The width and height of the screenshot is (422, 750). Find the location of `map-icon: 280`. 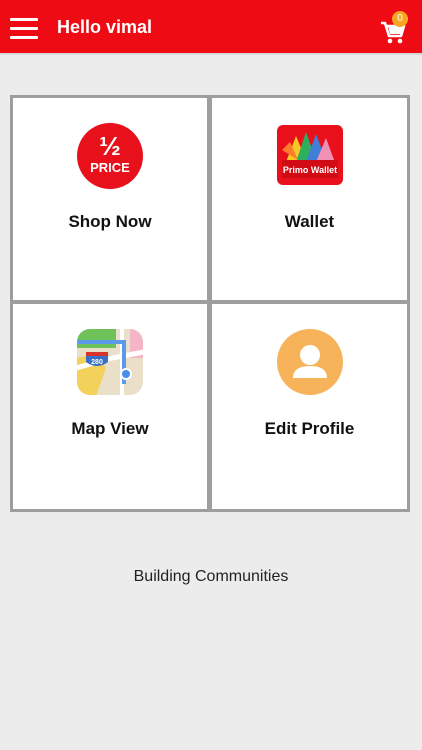

map-icon: 280 is located at coordinates (110, 362).